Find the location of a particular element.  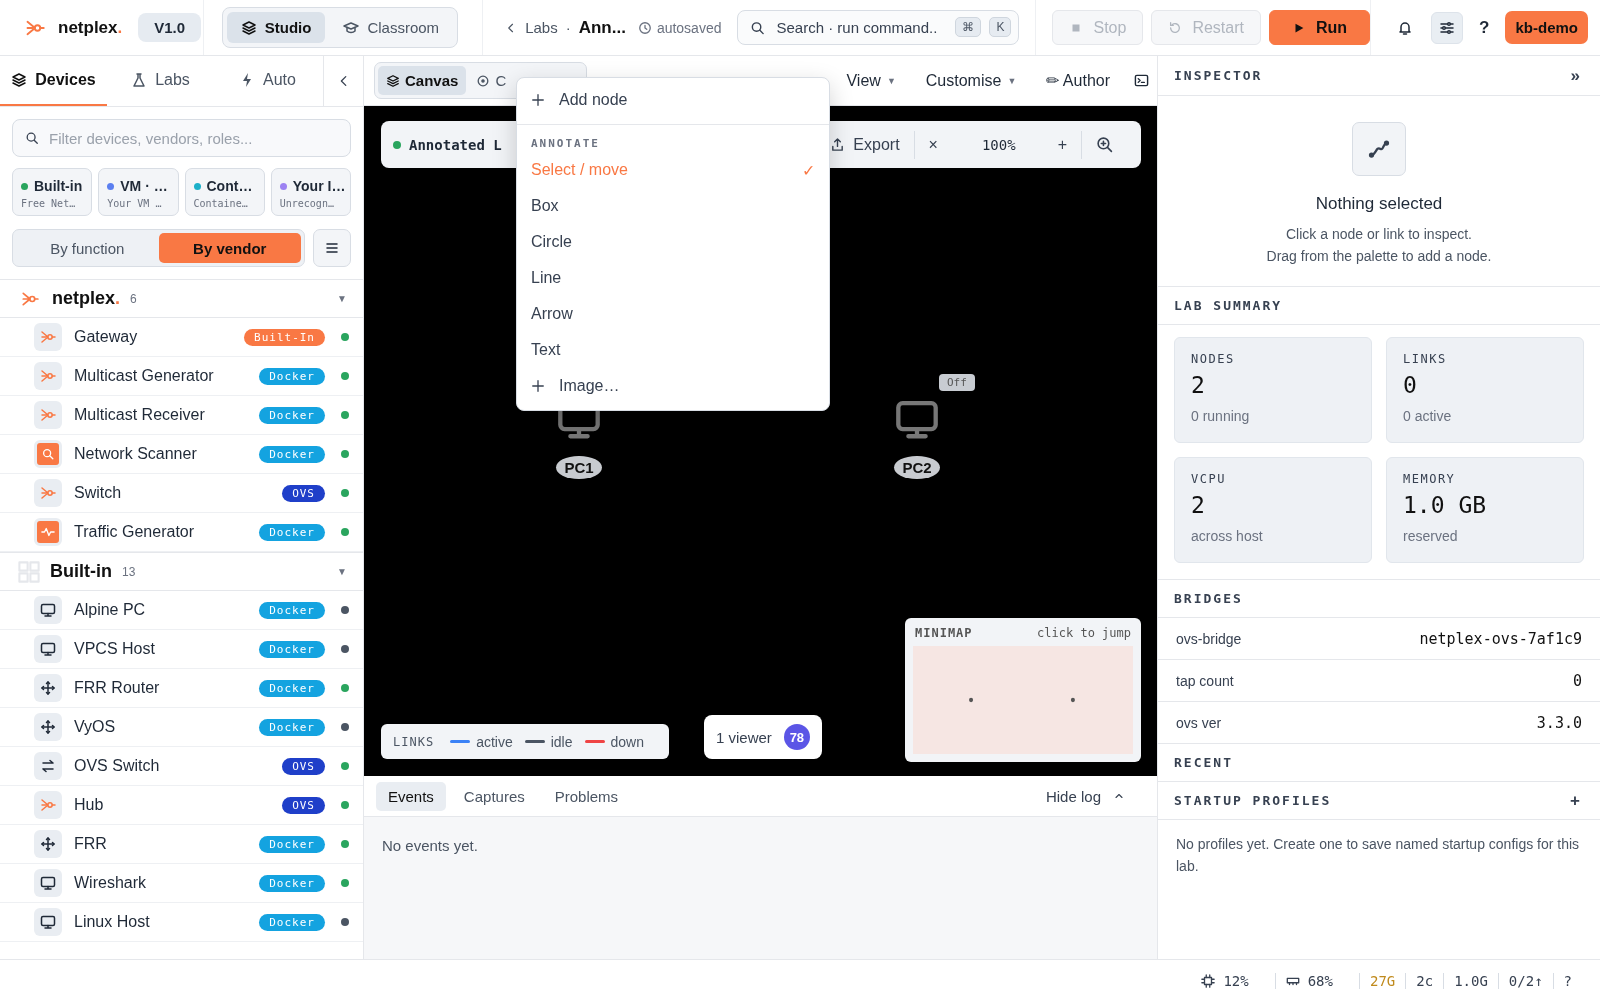

empty-message: No profiles yet. Create one to save named startup configs for this lab. is located at coordinates (1378, 855).